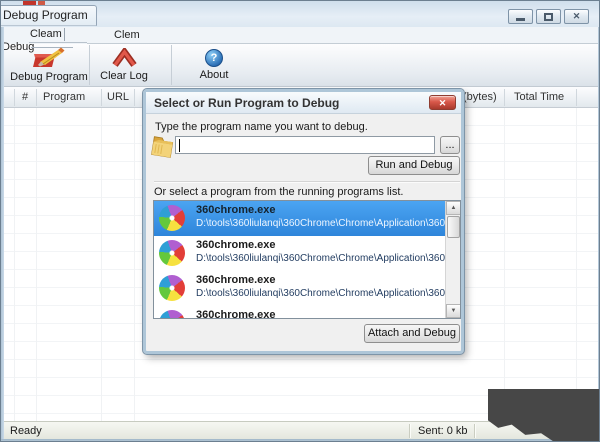 The width and height of the screenshot is (600, 442). I want to click on dialog-title: Select or Run Program to Debug, so click(303, 103).